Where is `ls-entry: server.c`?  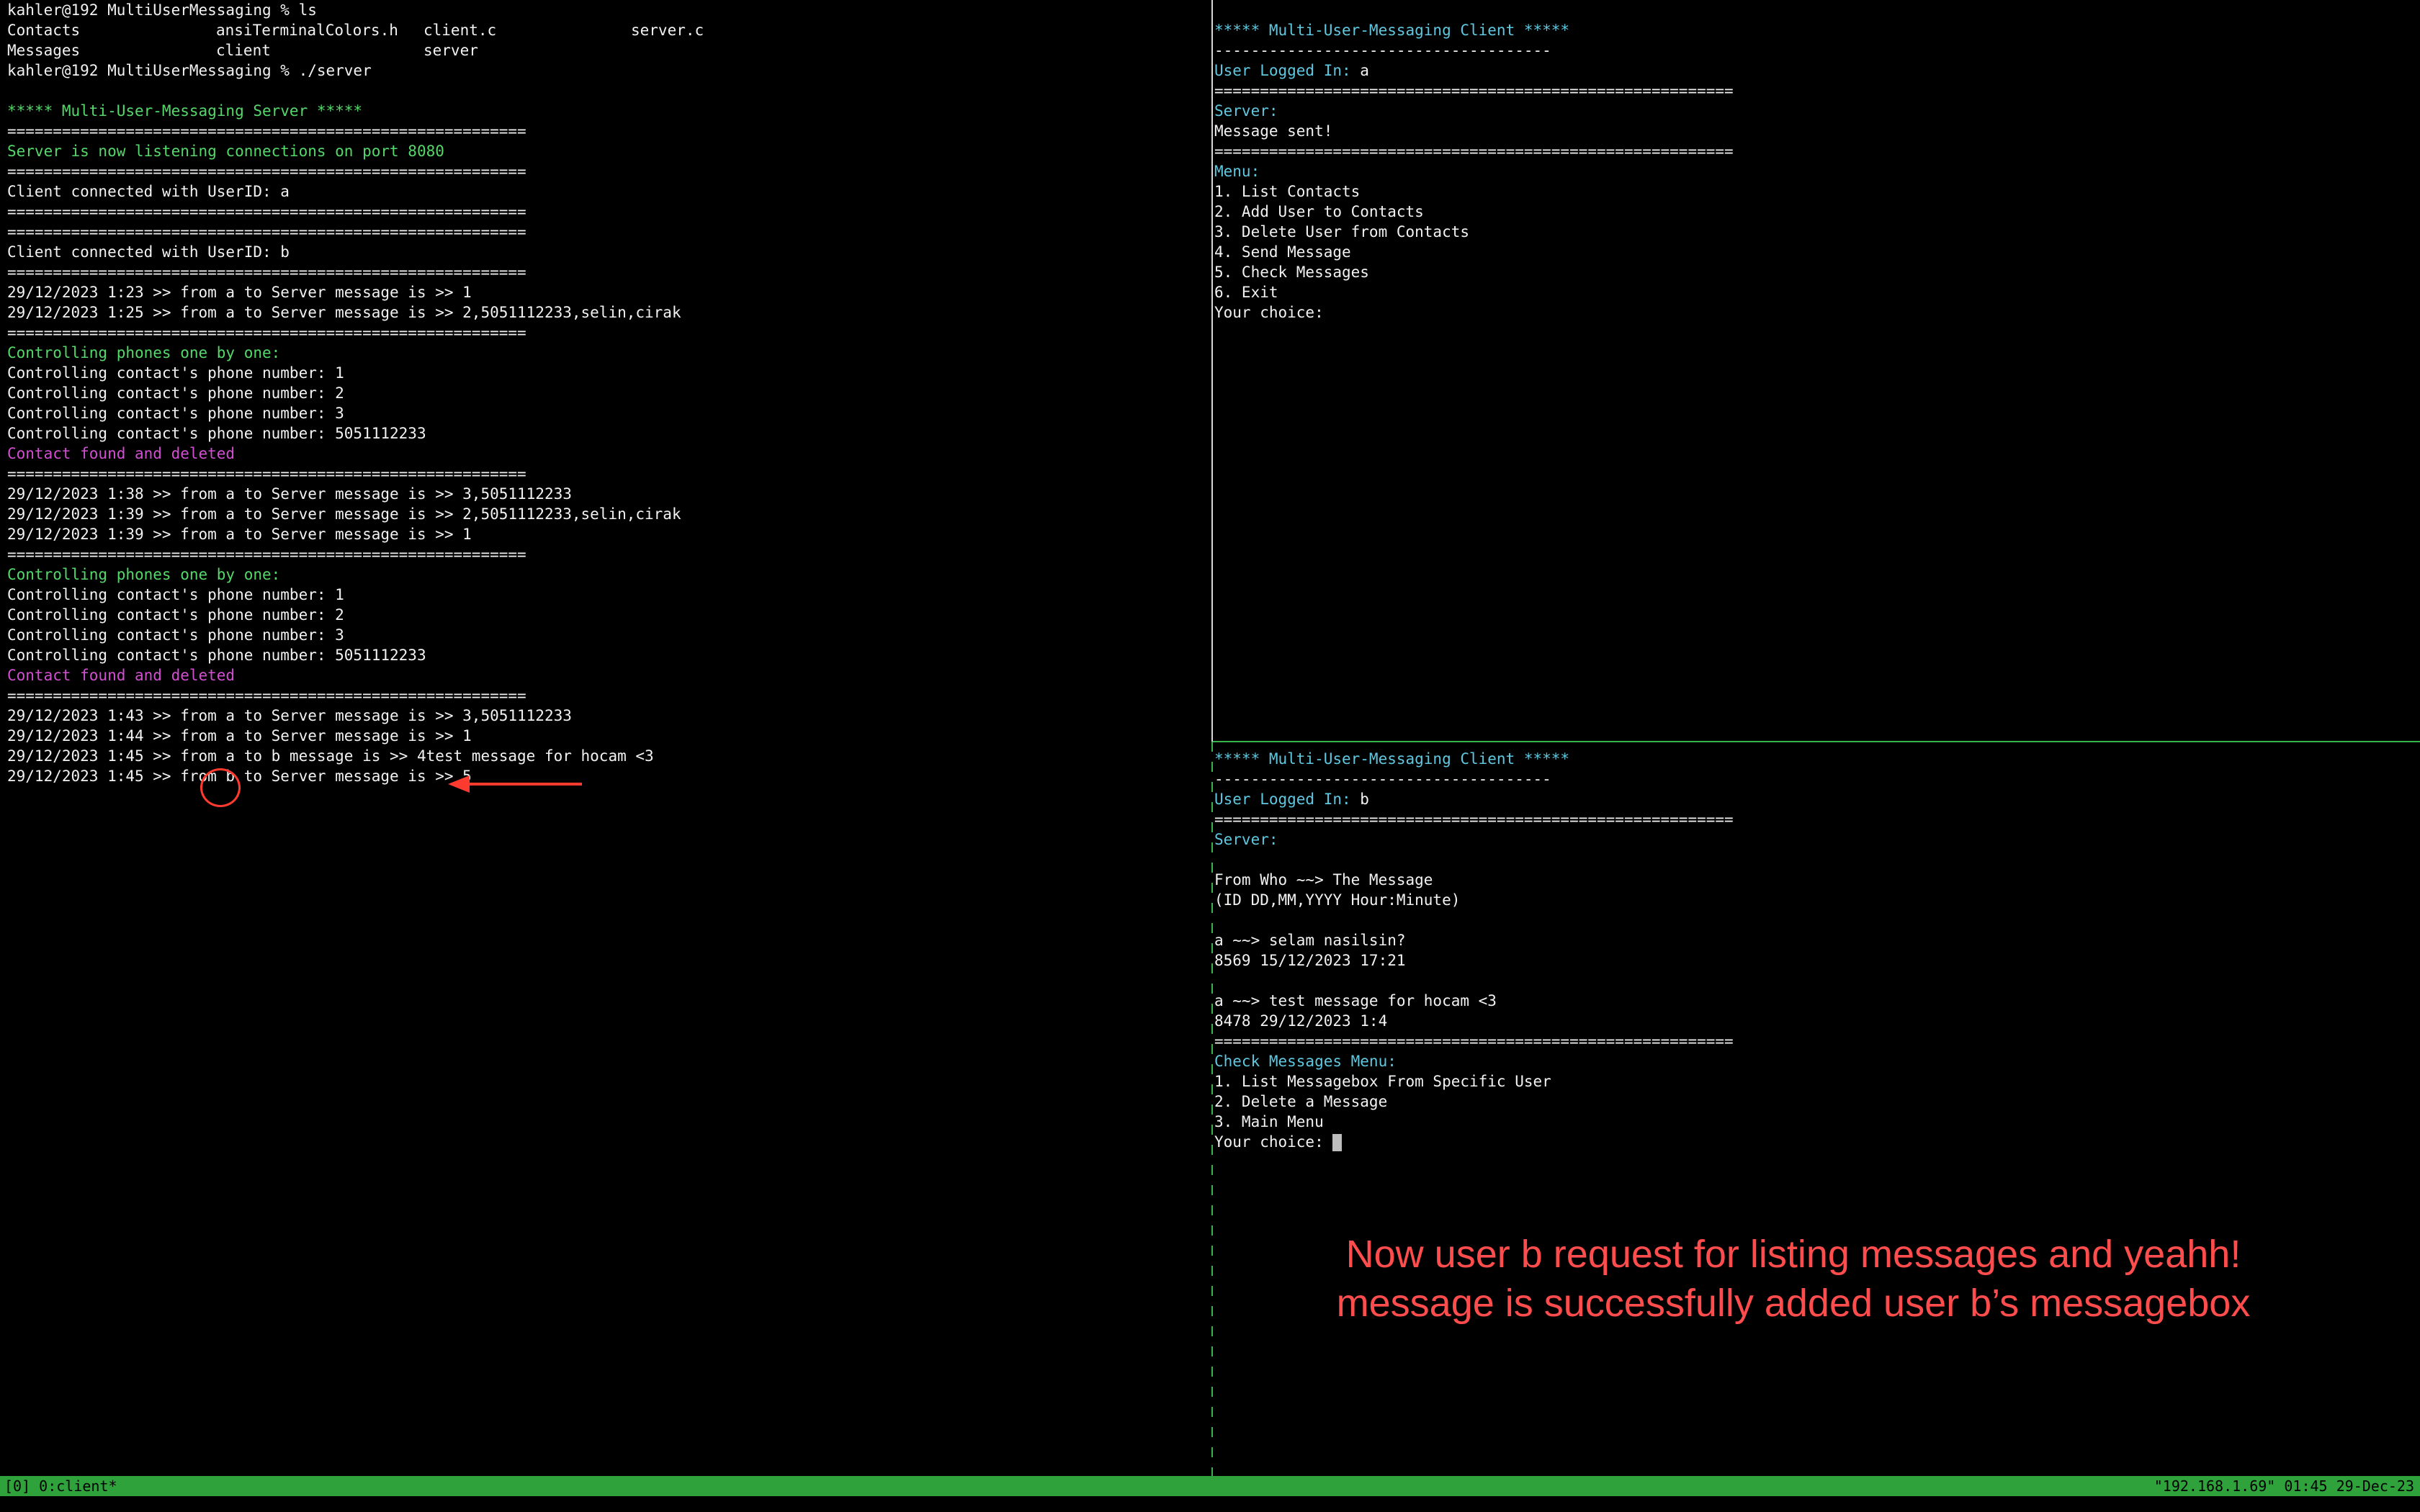
ls-entry: server.c is located at coordinates (667, 30).